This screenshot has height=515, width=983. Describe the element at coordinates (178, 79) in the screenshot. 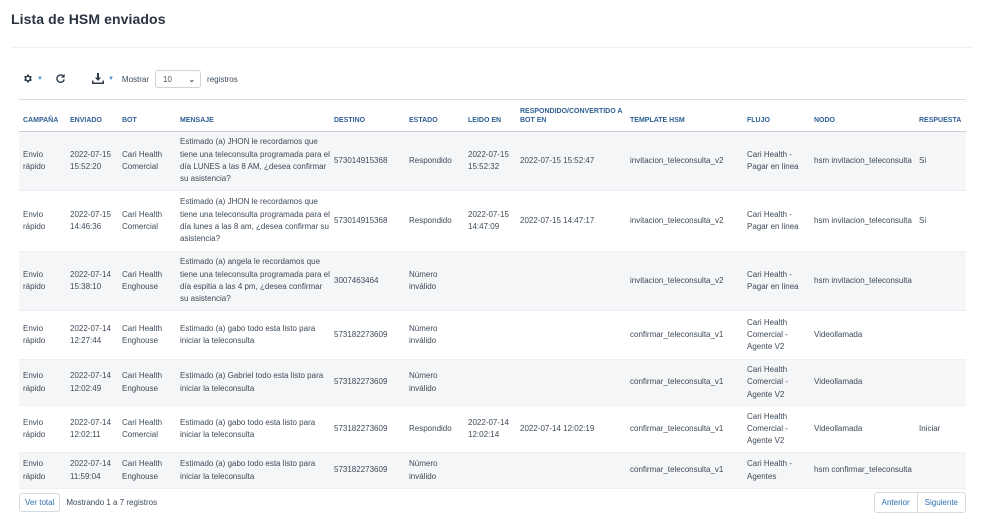

I see `page-size-select: 10 ⌄` at that location.